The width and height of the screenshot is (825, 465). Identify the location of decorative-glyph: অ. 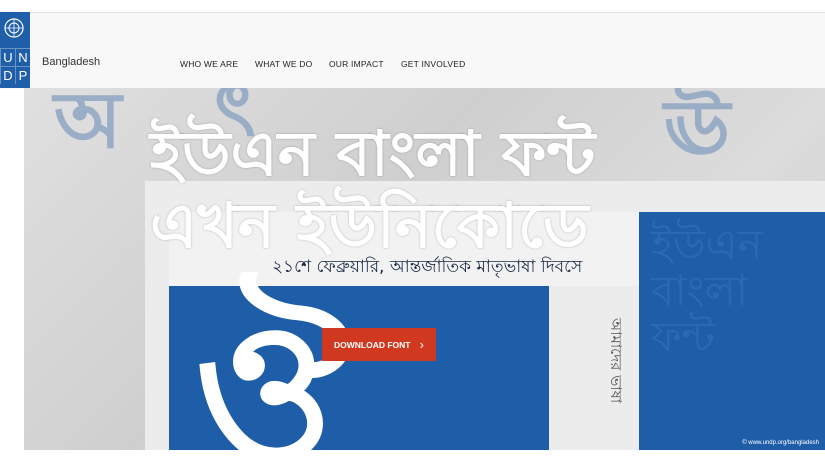
(88, 127).